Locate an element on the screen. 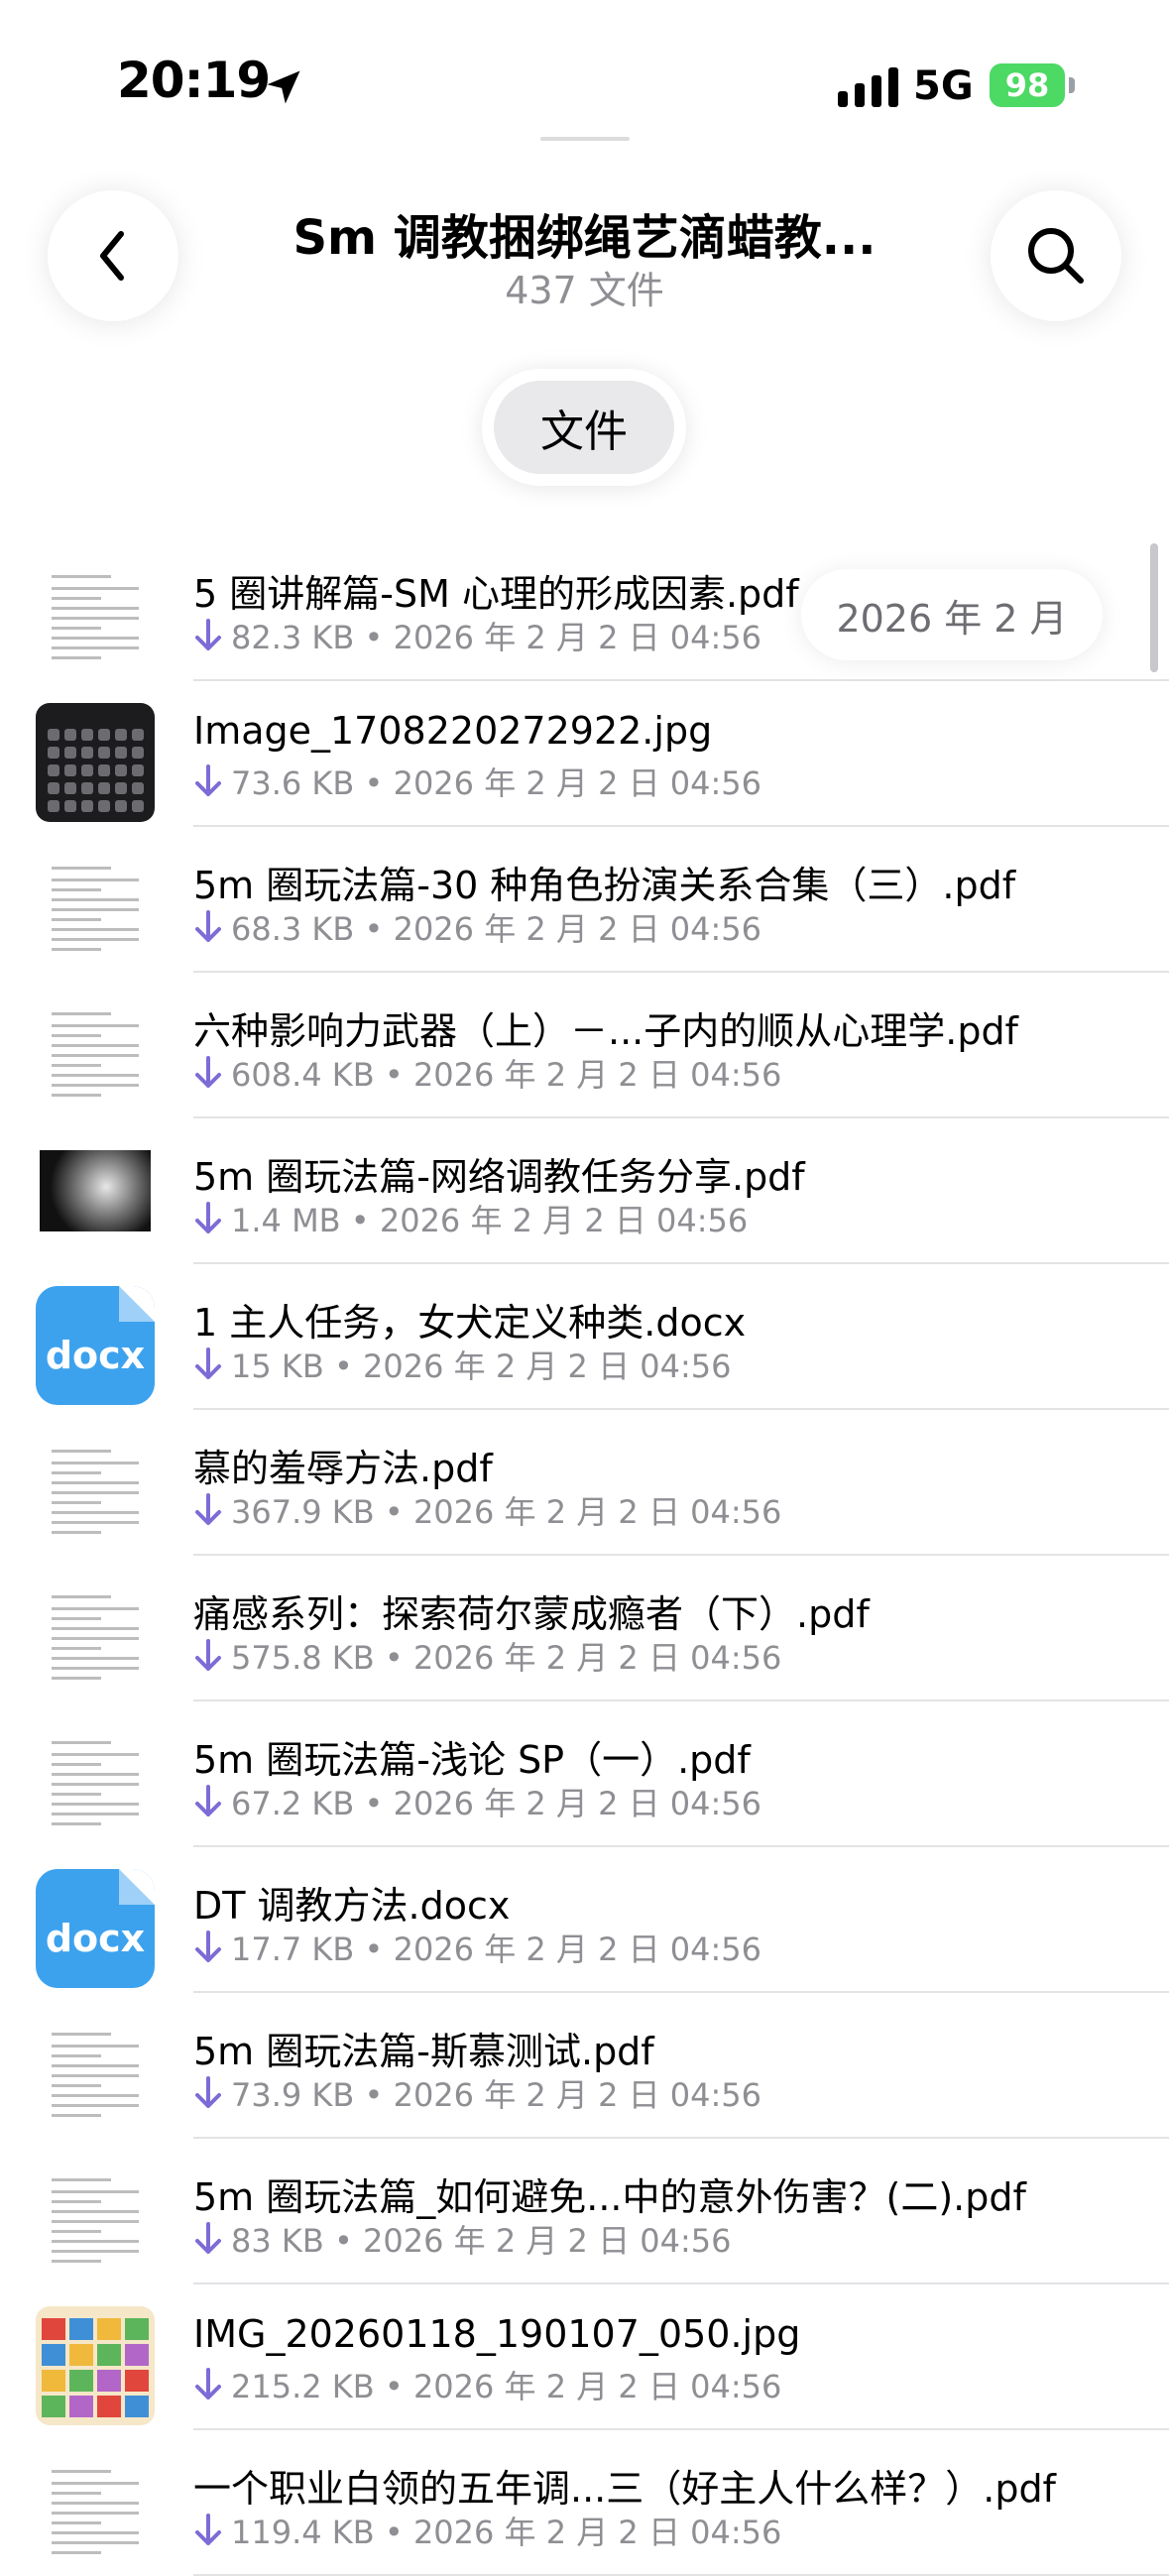 This screenshot has height=2576, width=1169. file-meta: 215.2 KB • 2026 年 2 月 2 日 04:56 is located at coordinates (506, 2386).